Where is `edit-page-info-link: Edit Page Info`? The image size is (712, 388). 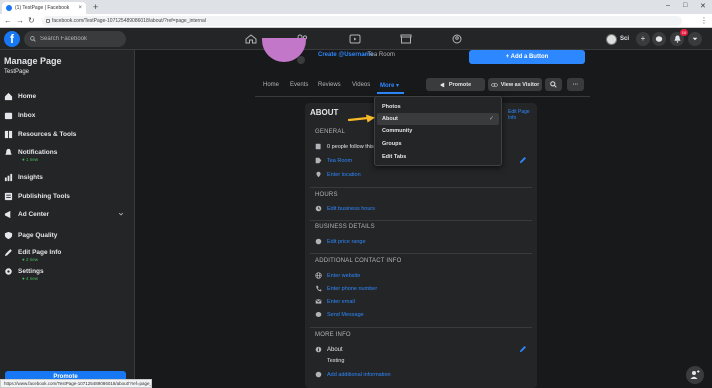 edit-page-info-link: Edit Page Info is located at coordinates (522, 115).